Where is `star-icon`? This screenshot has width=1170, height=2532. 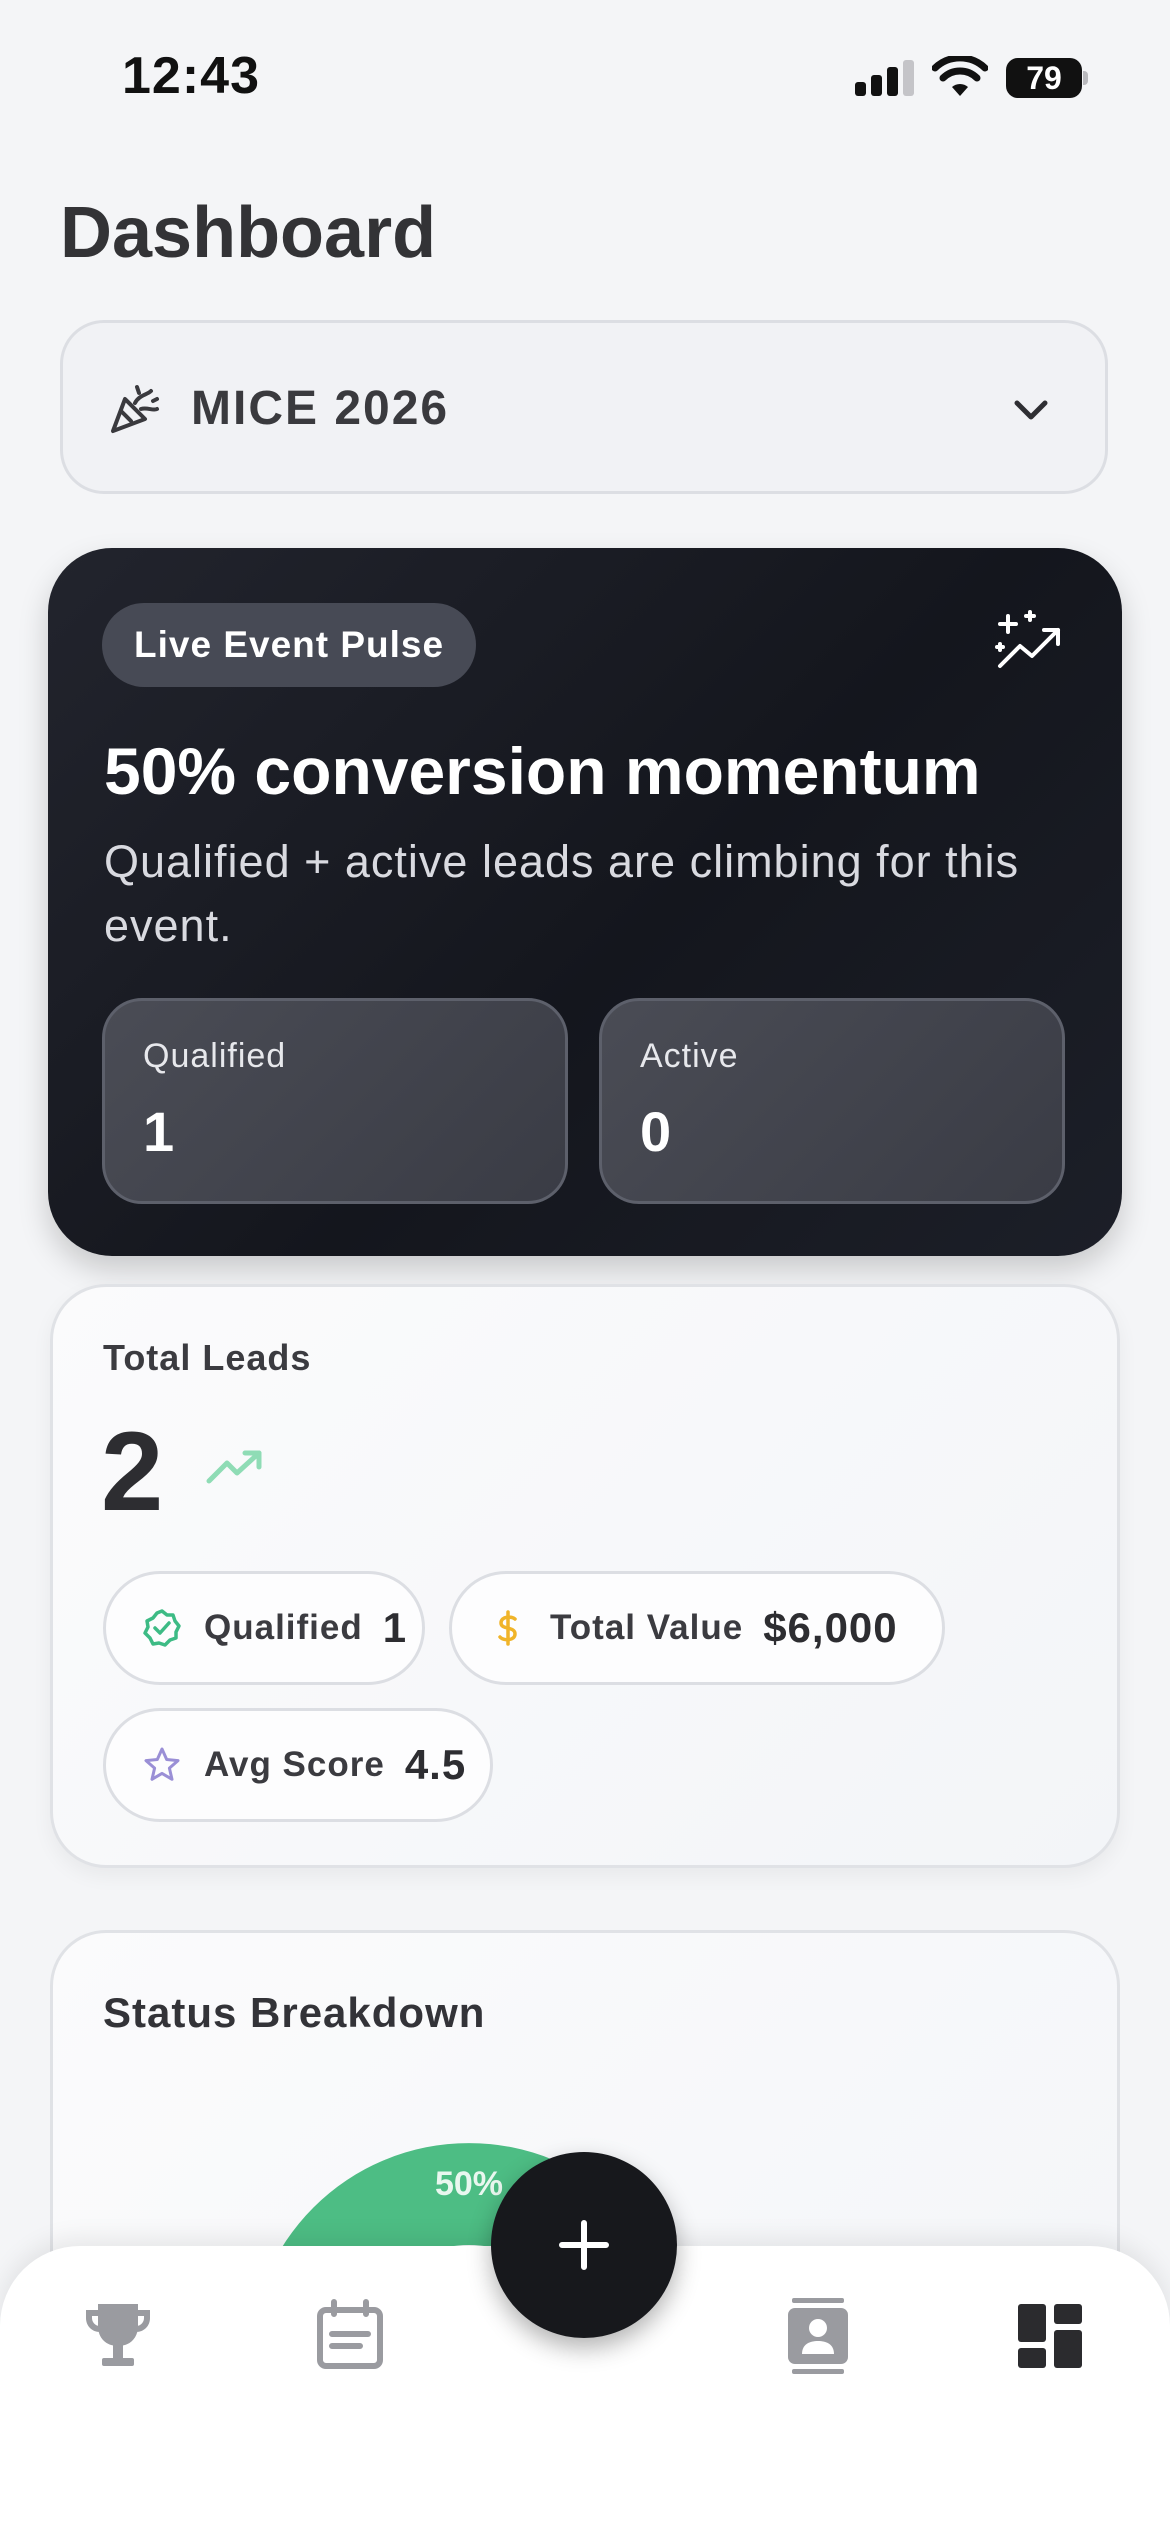
star-icon is located at coordinates (162, 1764).